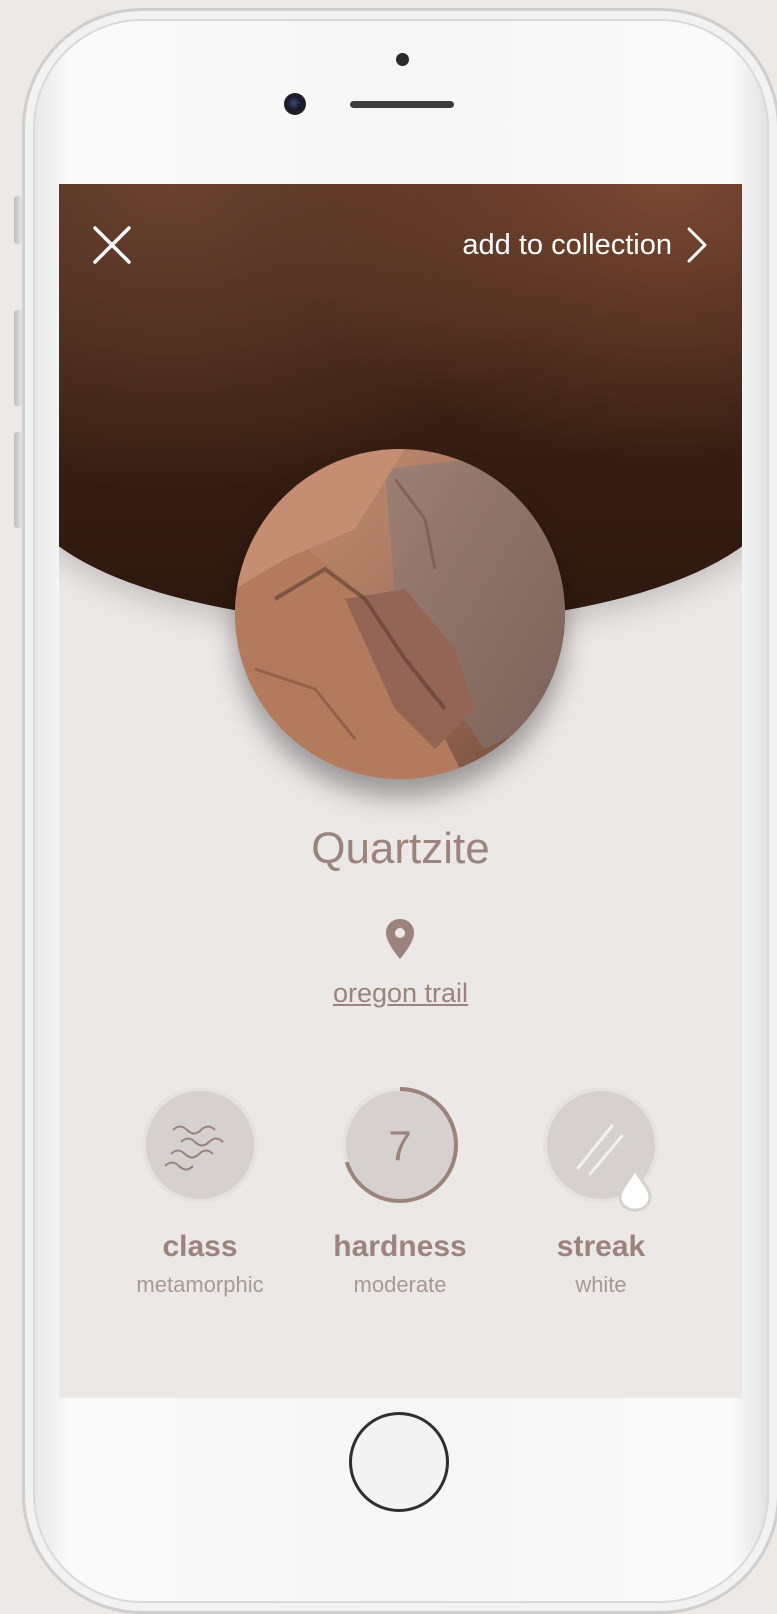  I want to click on proximity-sensor, so click(402, 59).